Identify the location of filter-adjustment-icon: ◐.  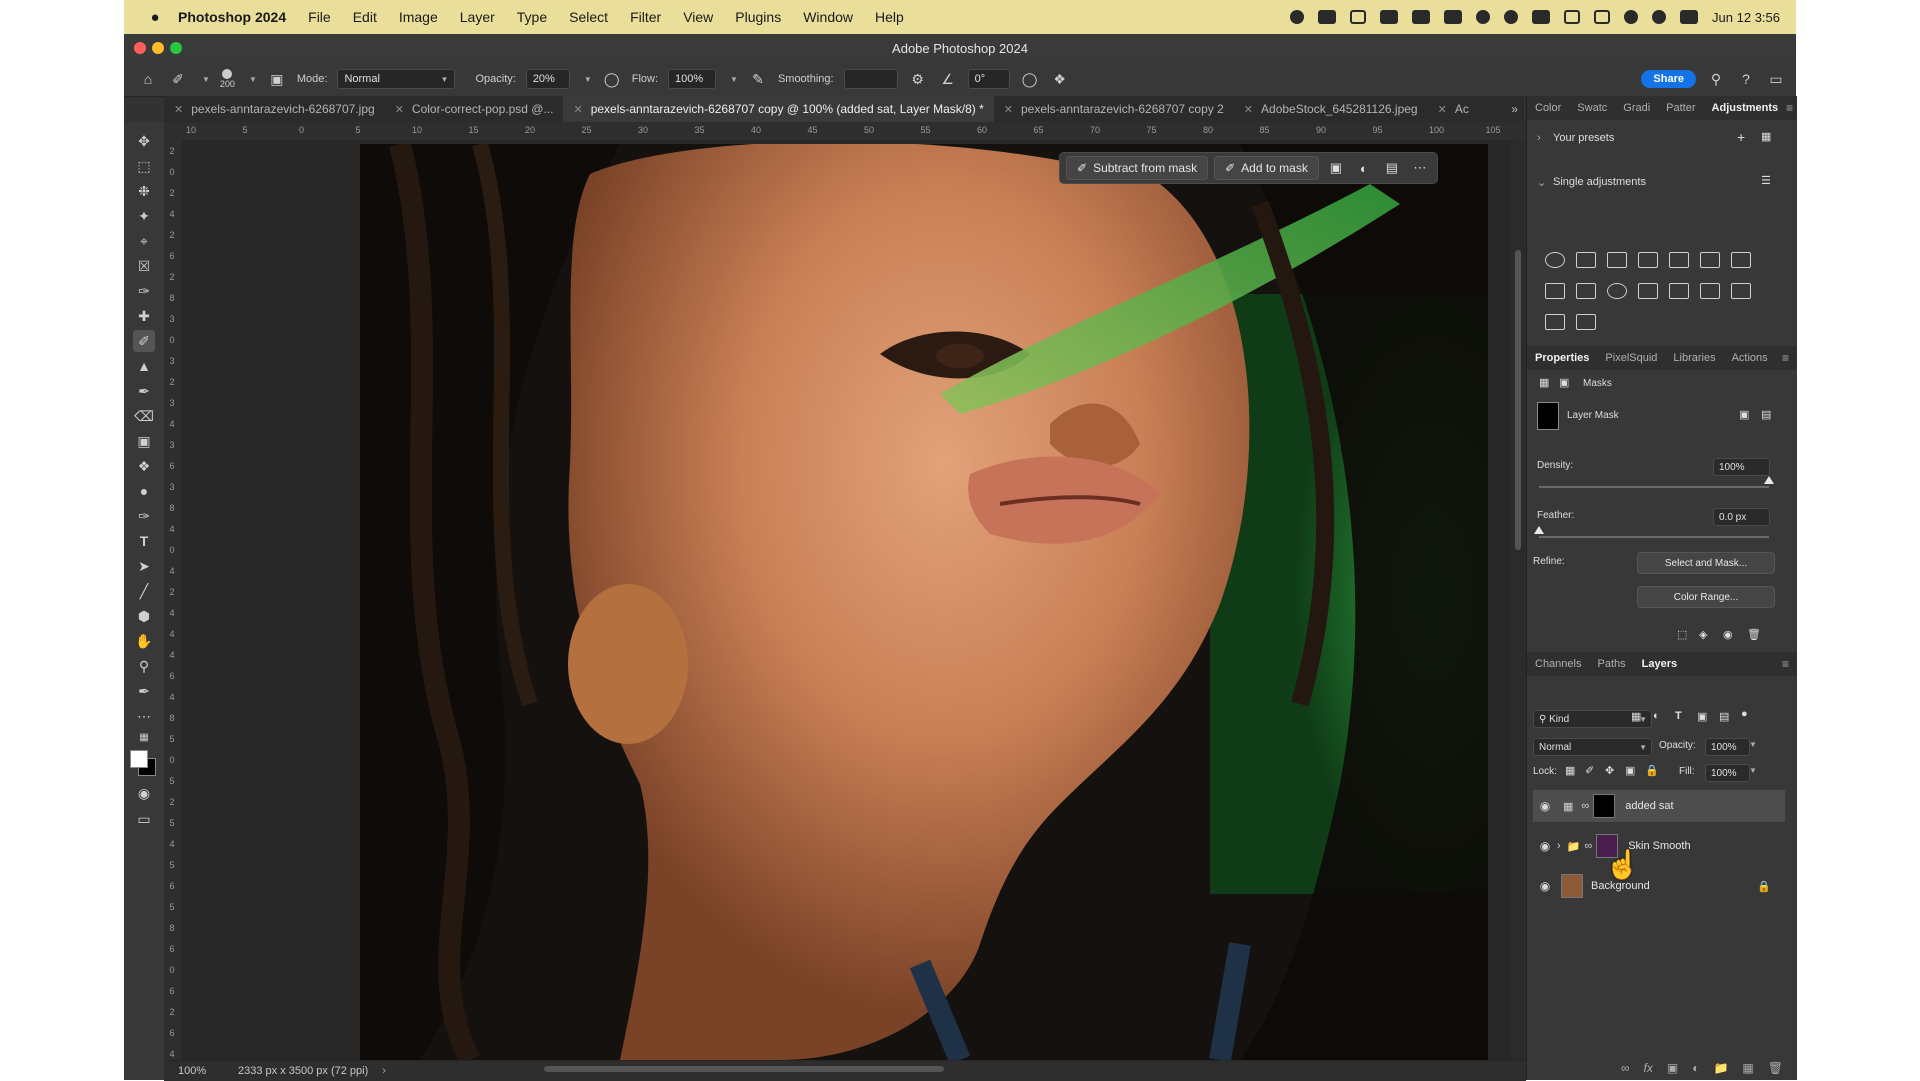
(1656, 716).